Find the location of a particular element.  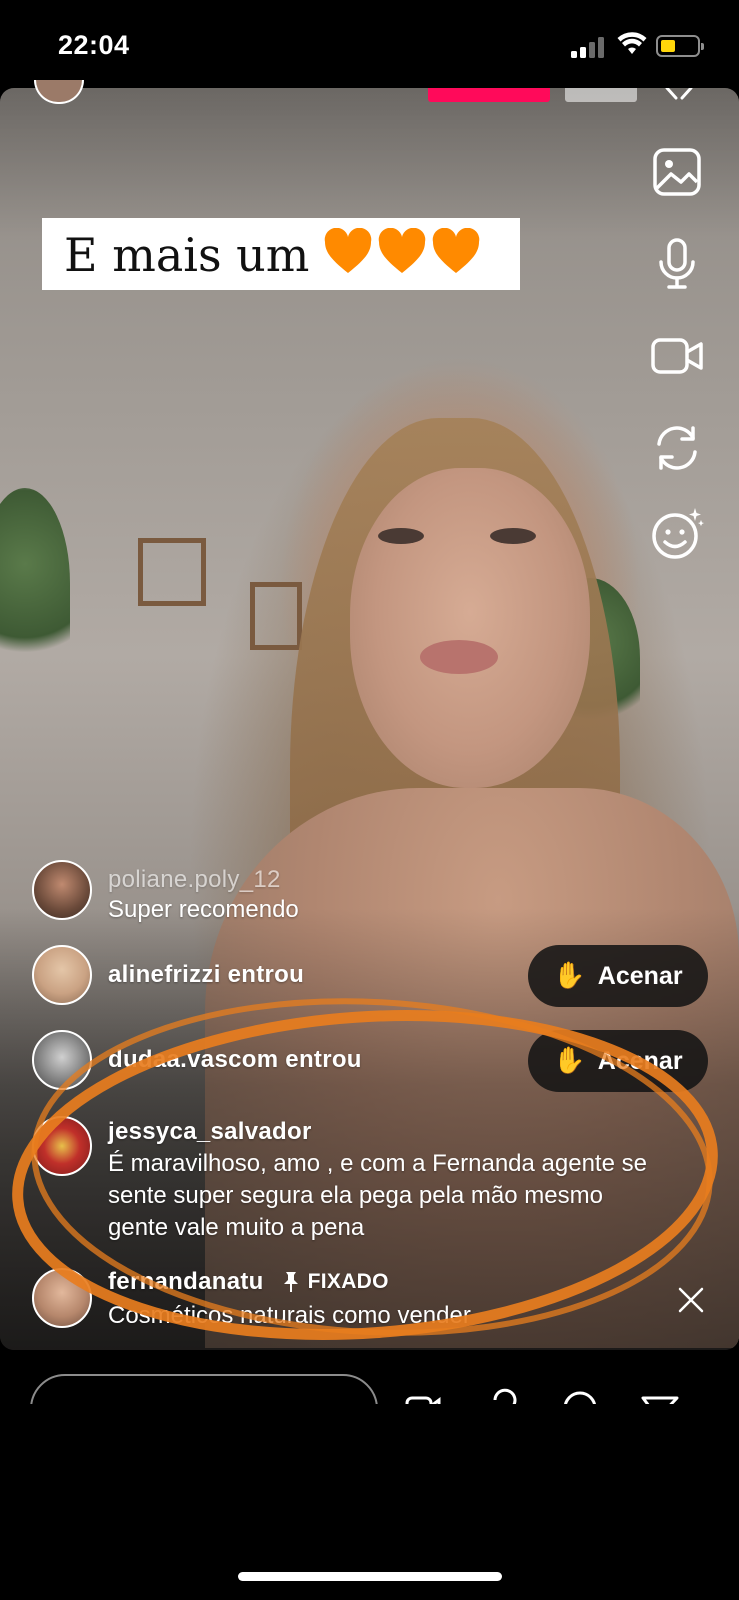

video-toggle-button is located at coordinates (677, 356).